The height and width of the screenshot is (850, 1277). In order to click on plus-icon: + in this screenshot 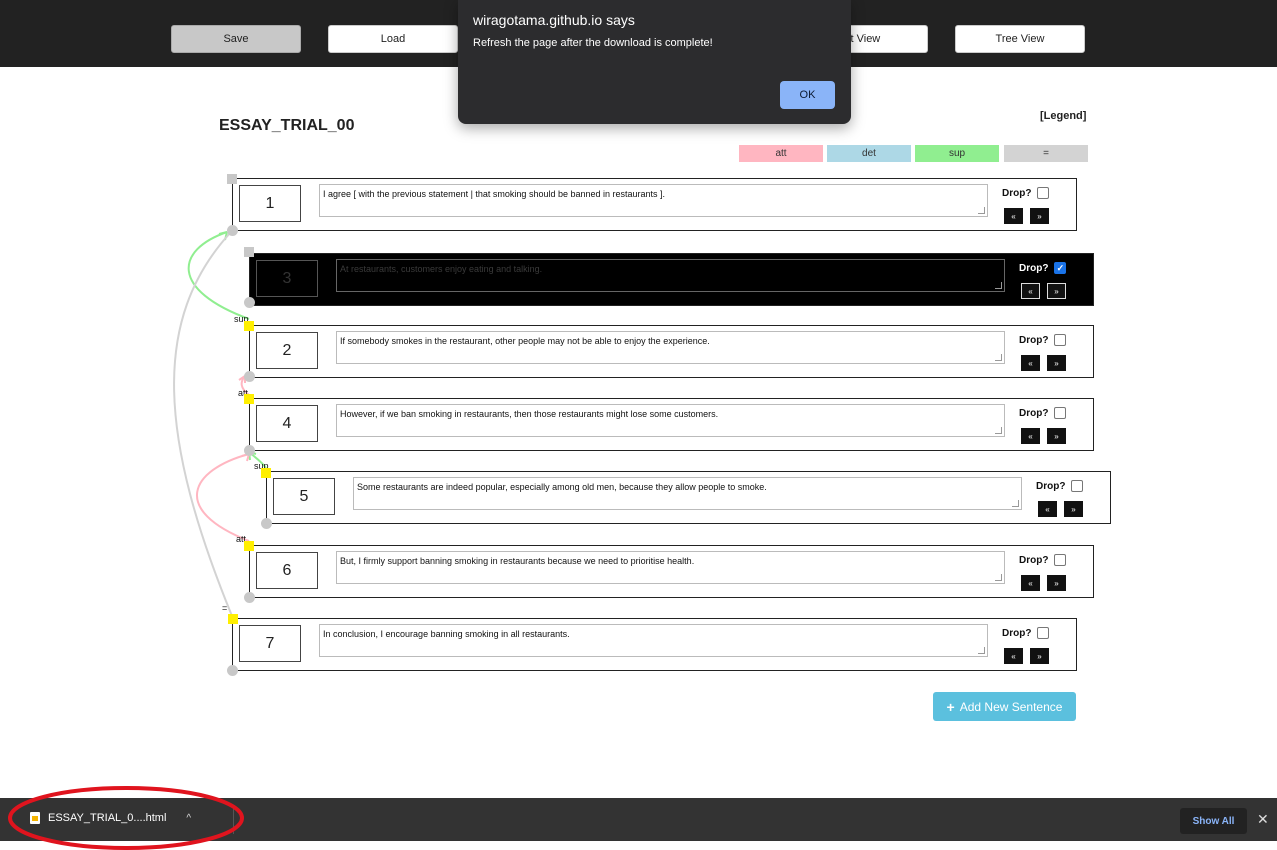, I will do `click(950, 706)`.